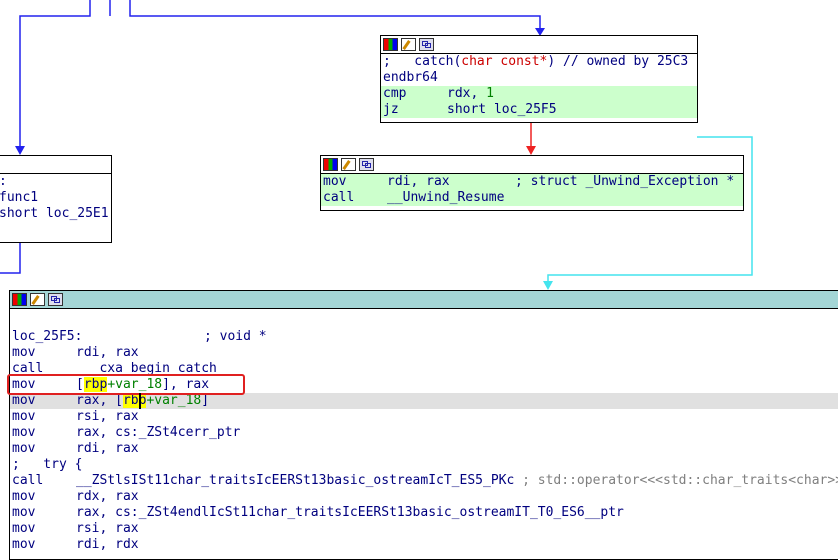  Describe the element at coordinates (140, 401) in the screenshot. I see `text-cursor` at that location.